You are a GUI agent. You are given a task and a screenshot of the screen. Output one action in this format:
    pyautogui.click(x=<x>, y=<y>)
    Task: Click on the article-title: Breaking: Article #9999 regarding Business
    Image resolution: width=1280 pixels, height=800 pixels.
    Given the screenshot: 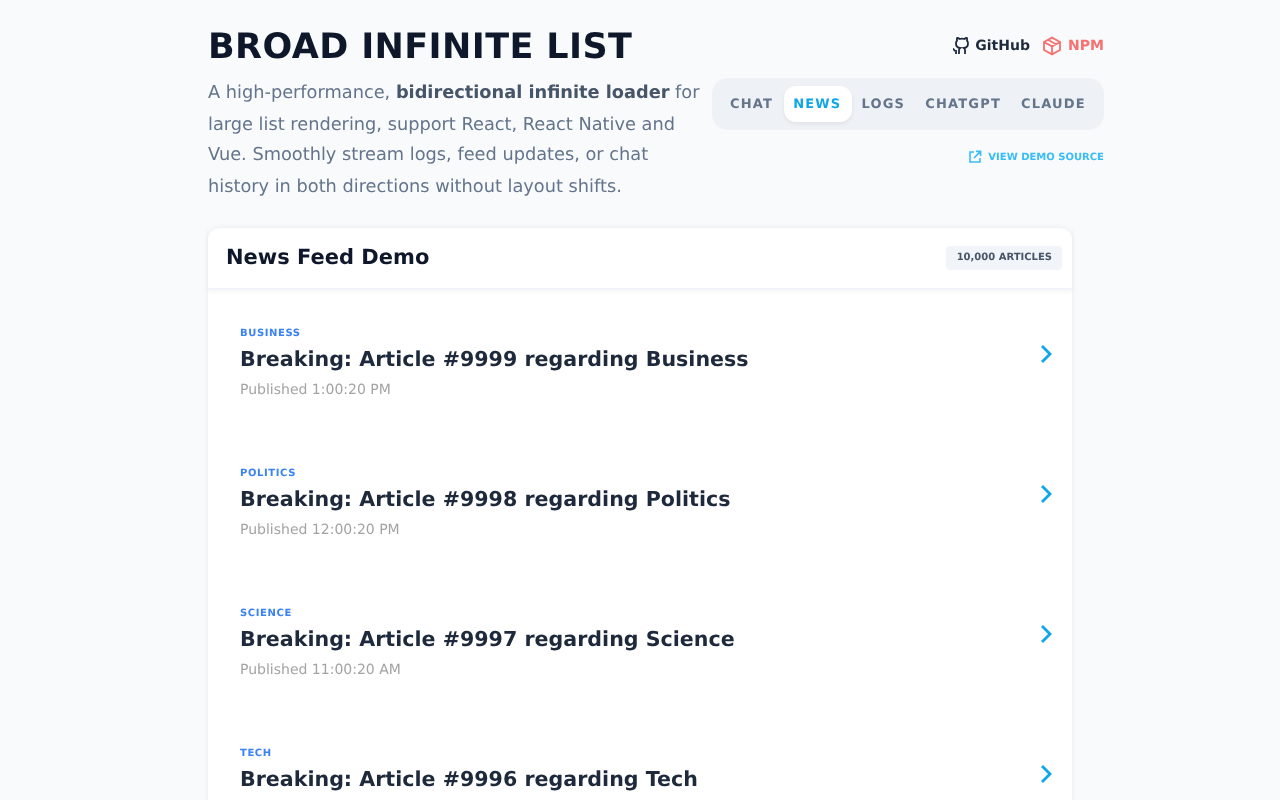 What is the action you would take?
    pyautogui.click(x=494, y=360)
    